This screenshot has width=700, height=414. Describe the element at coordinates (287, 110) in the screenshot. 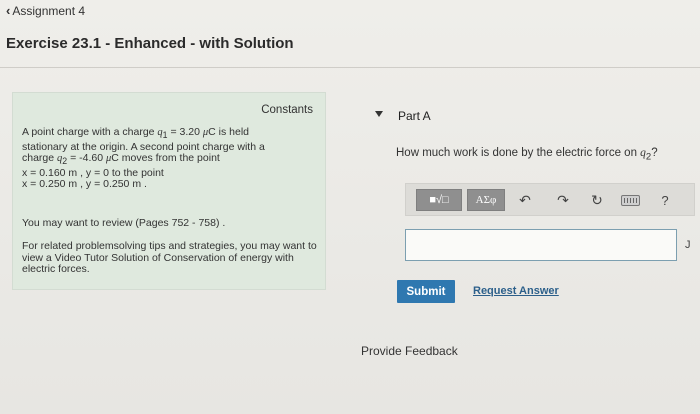

I see `constants-link: Constants` at that location.